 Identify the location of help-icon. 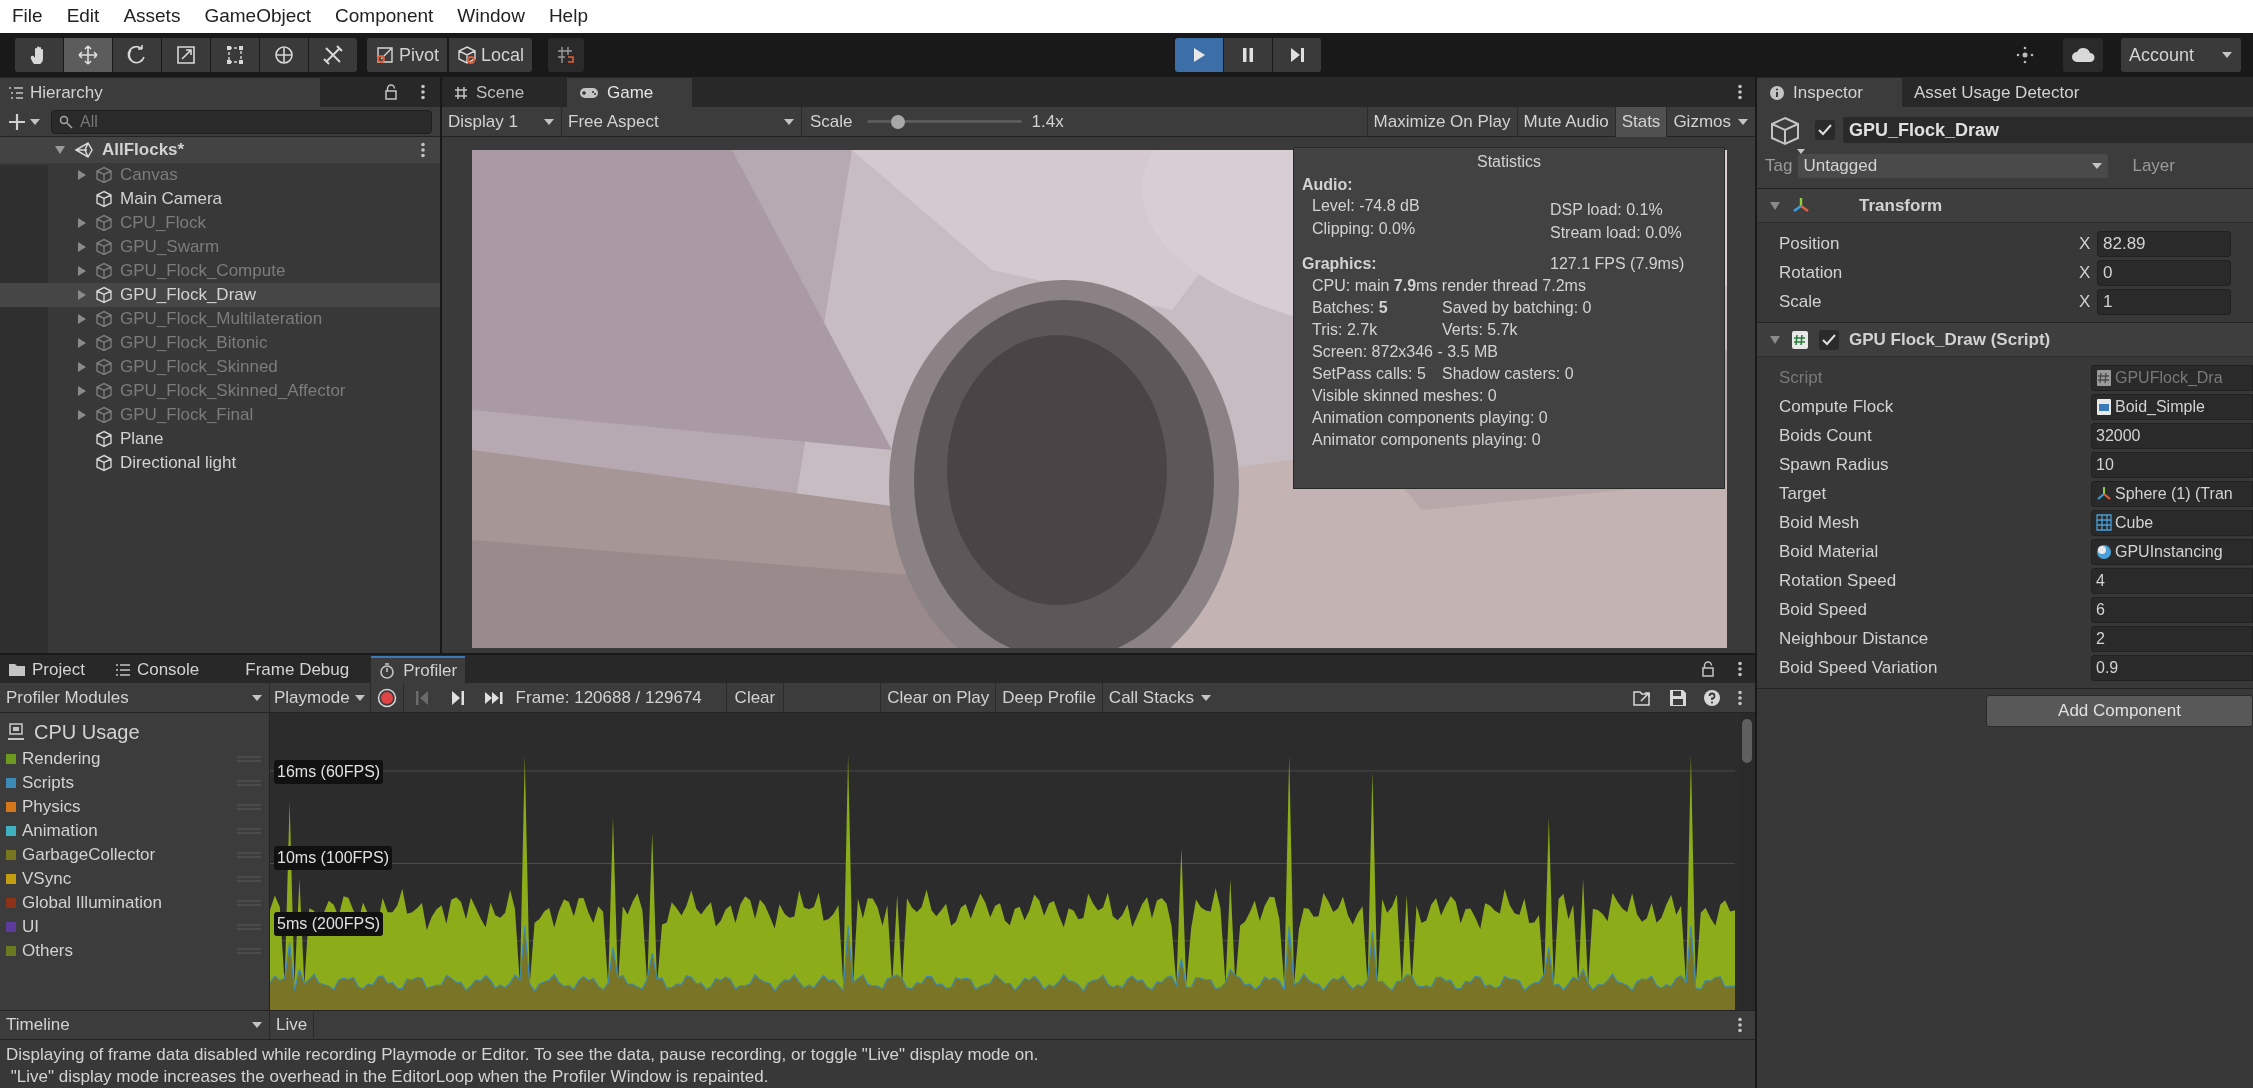
(1712, 697).